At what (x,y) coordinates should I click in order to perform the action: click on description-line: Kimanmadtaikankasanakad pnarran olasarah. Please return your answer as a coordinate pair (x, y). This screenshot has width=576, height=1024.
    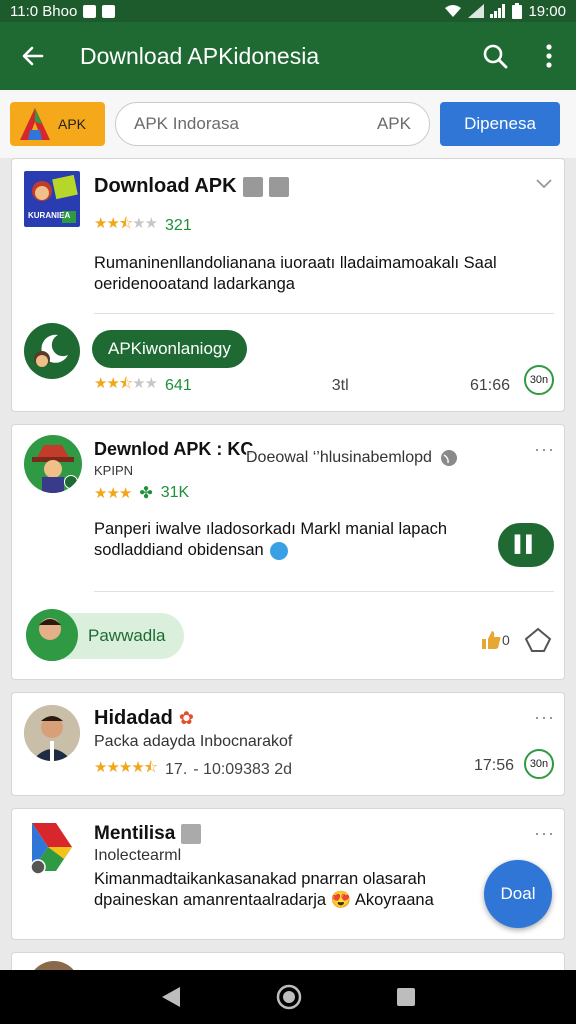
    Looking at the image, I should click on (260, 879).